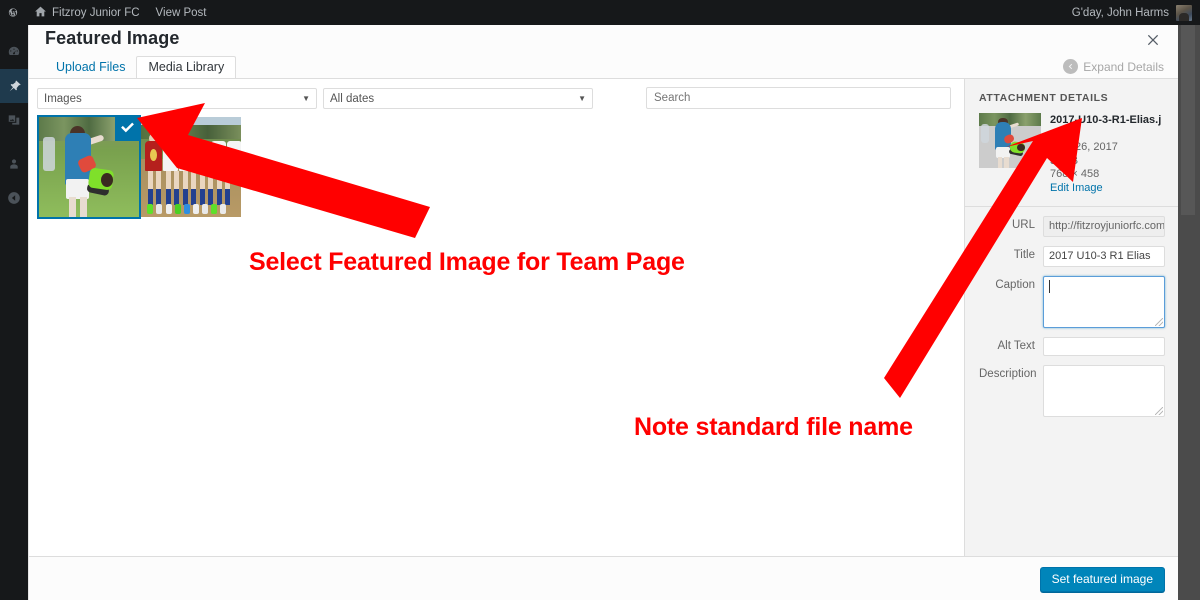  Describe the element at coordinates (467, 262) in the screenshot. I see `annotation-label-1: Select Featured Image for Team Page` at that location.